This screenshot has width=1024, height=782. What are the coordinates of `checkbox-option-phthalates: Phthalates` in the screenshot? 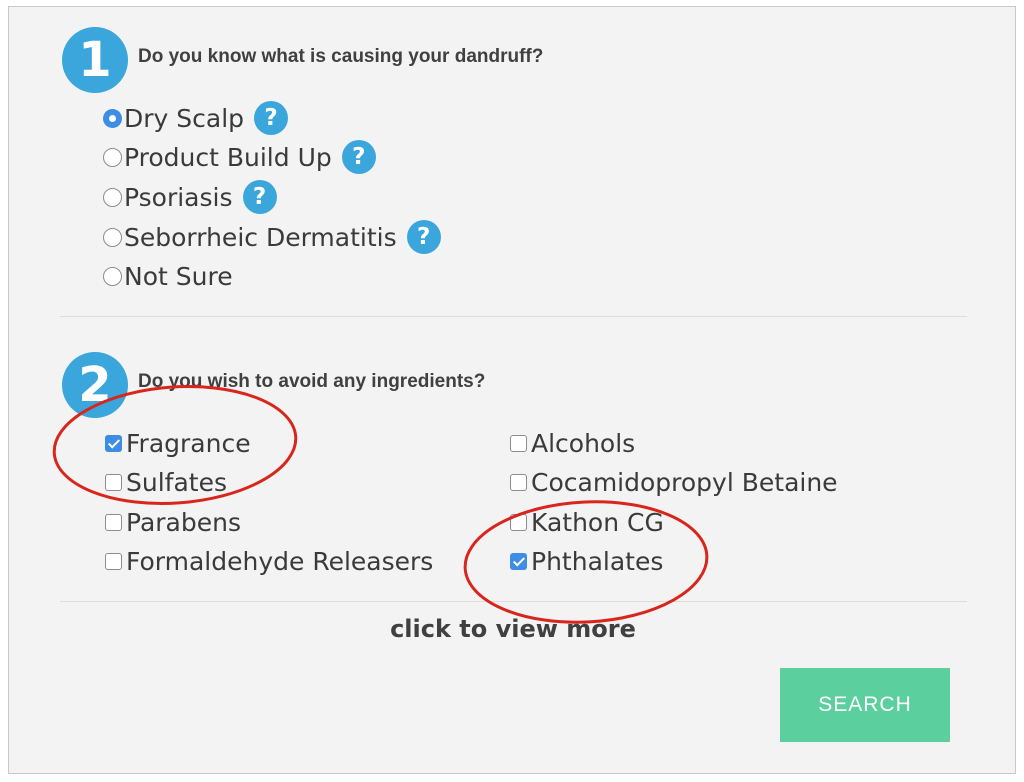 It's located at (586, 561).